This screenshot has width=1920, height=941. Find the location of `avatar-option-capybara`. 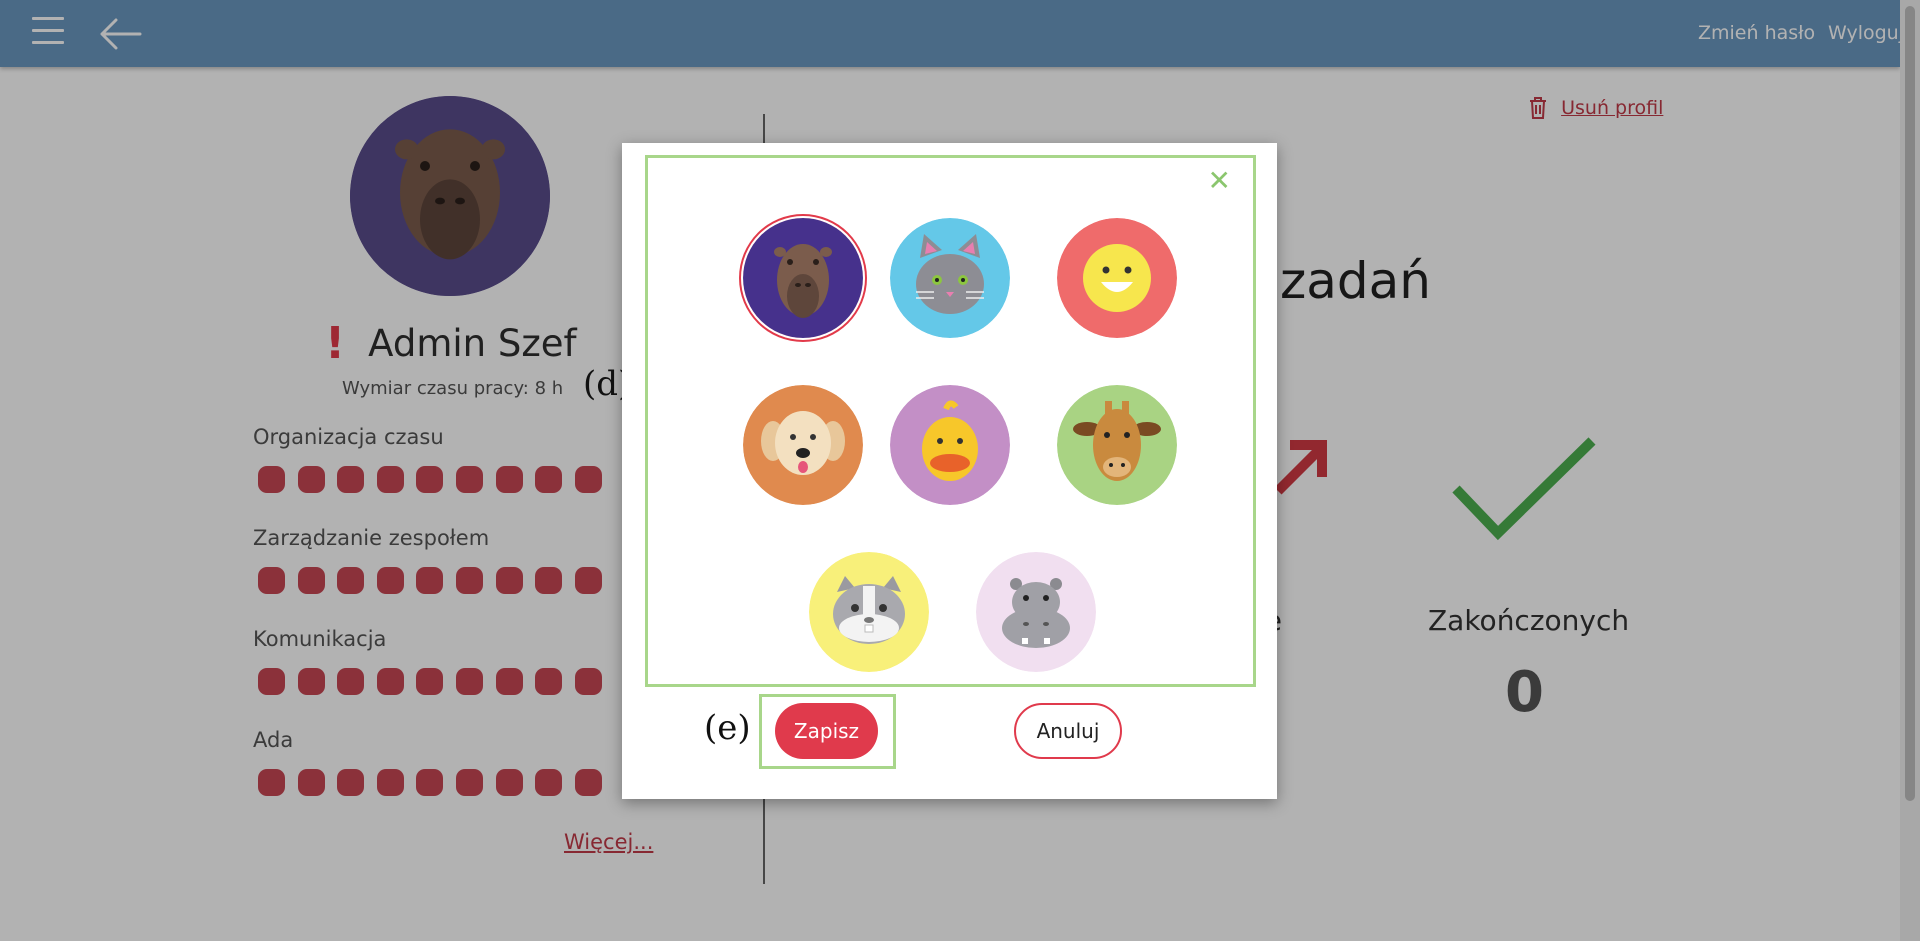

avatar-option-capybara is located at coordinates (803, 278).